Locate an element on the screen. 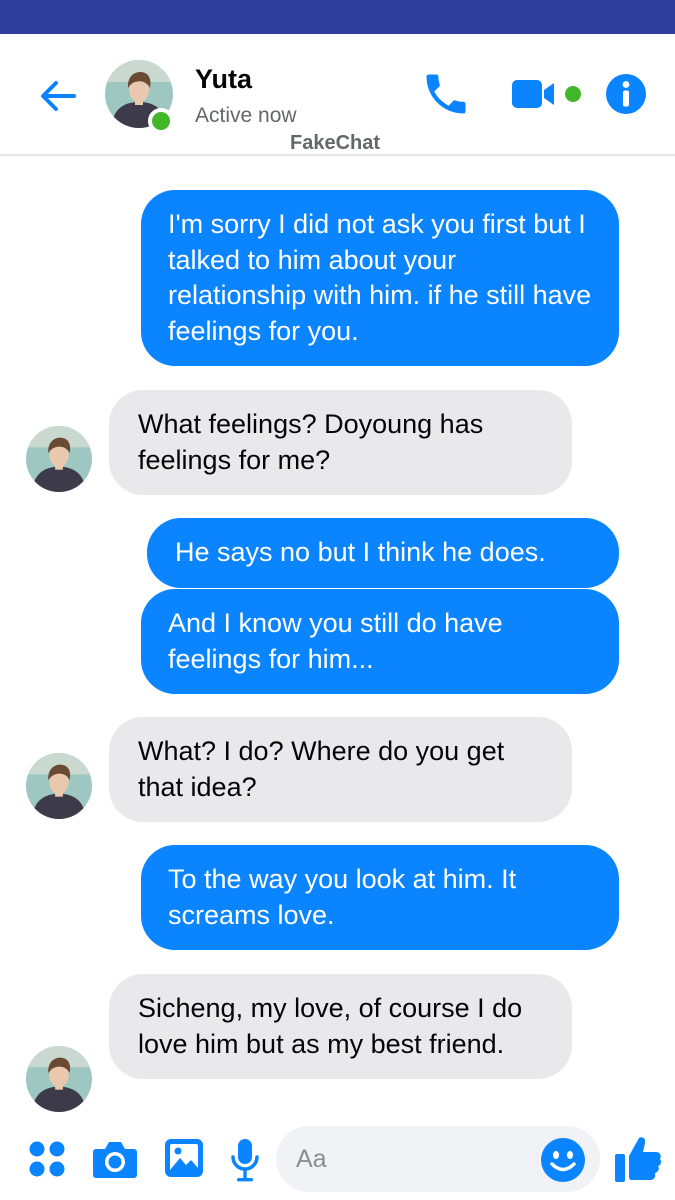  info-icon is located at coordinates (626, 94).